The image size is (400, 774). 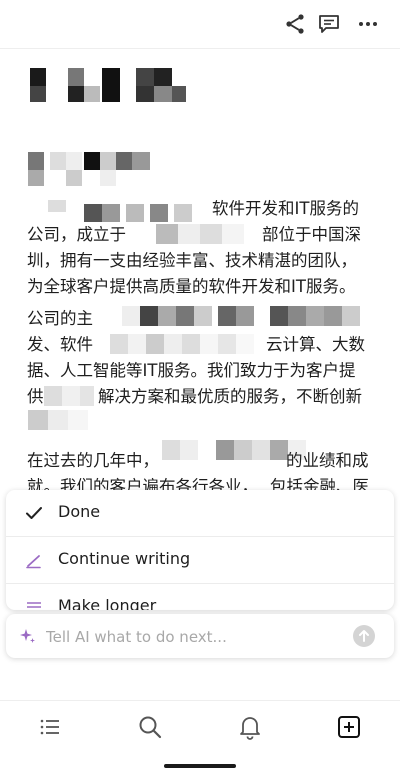 What do you see at coordinates (295, 24) in the screenshot?
I see `share-icon` at bounding box center [295, 24].